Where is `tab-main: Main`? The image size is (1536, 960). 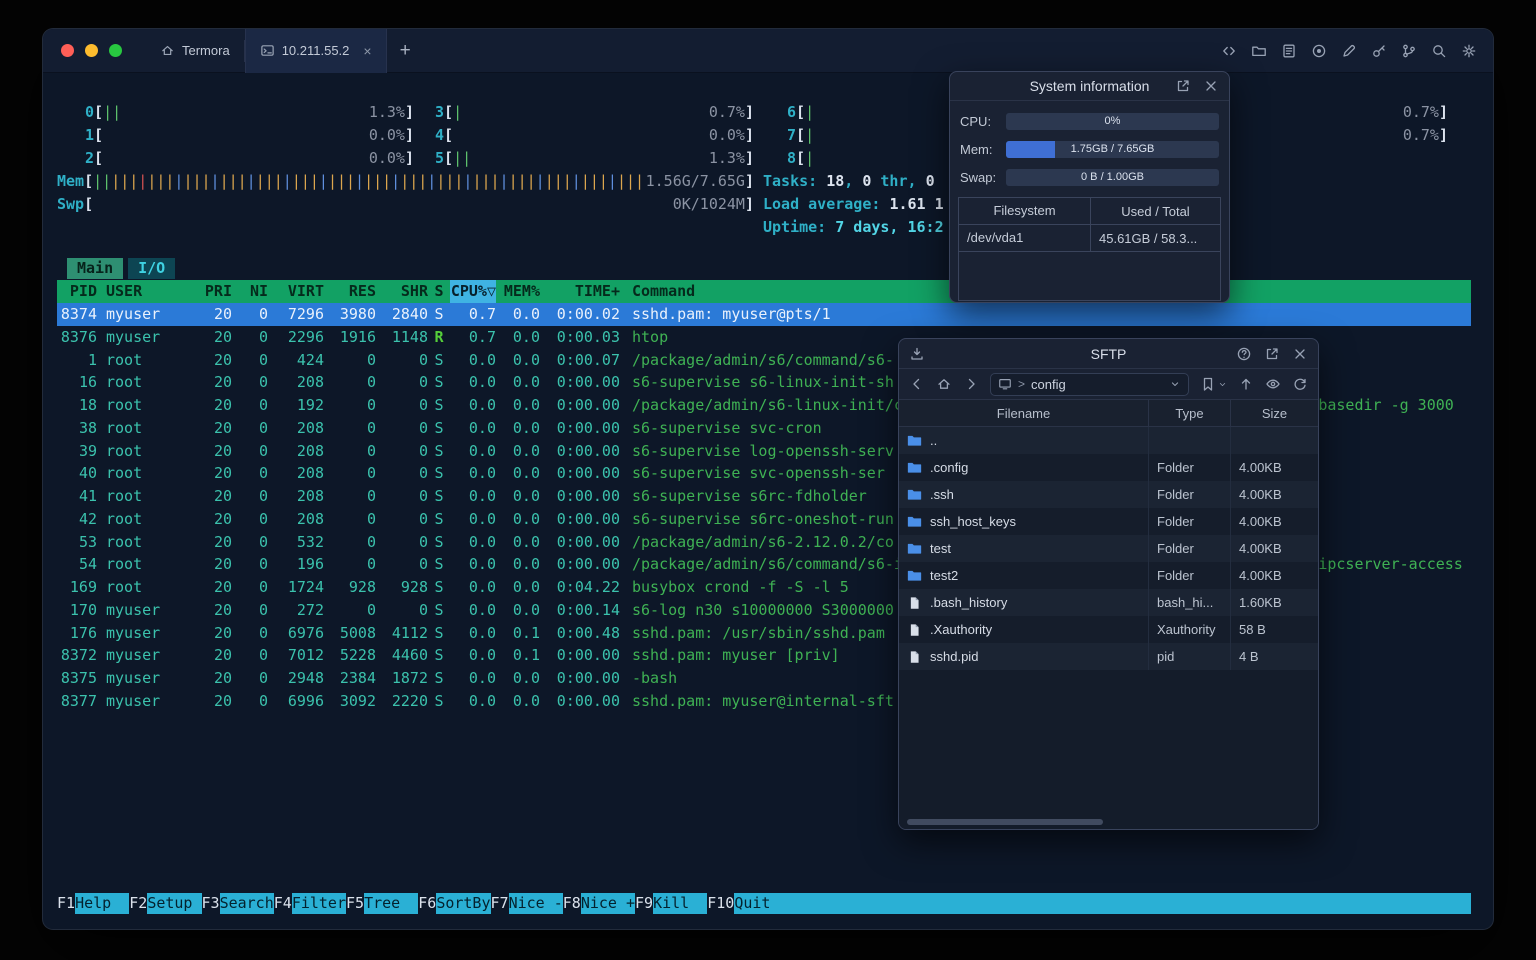
tab-main: Main is located at coordinates (95, 268).